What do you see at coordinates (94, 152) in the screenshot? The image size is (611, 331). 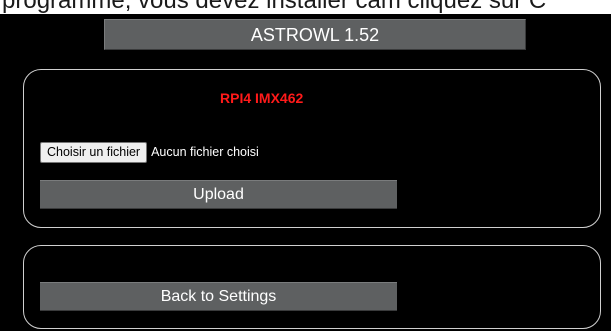 I see `choose-file-button: Choisir un fichier` at bounding box center [94, 152].